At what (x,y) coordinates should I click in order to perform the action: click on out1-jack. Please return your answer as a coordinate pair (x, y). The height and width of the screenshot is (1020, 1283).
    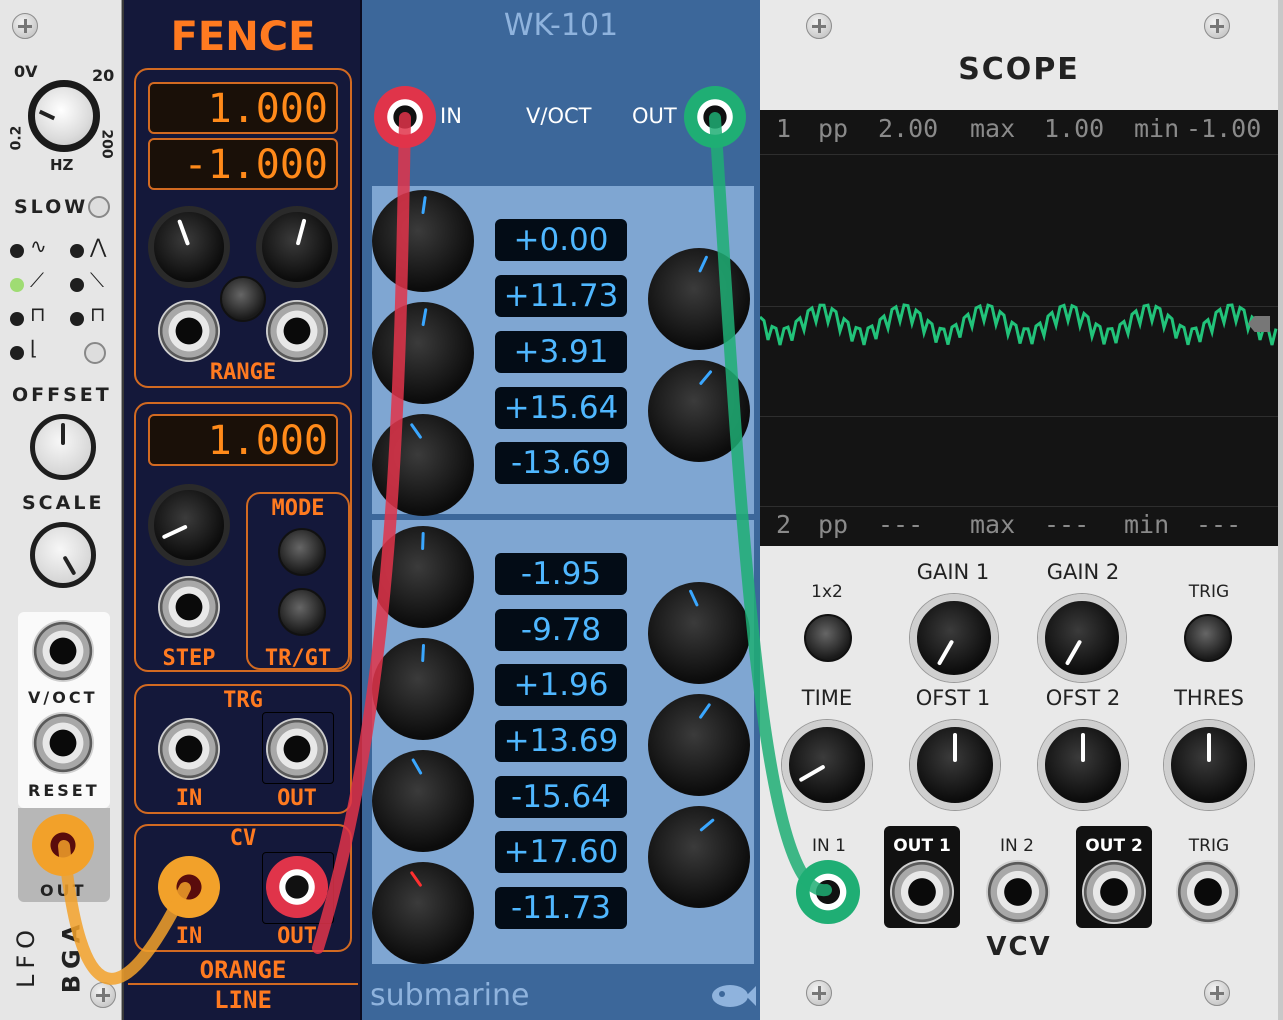
    Looking at the image, I should click on (922, 892).